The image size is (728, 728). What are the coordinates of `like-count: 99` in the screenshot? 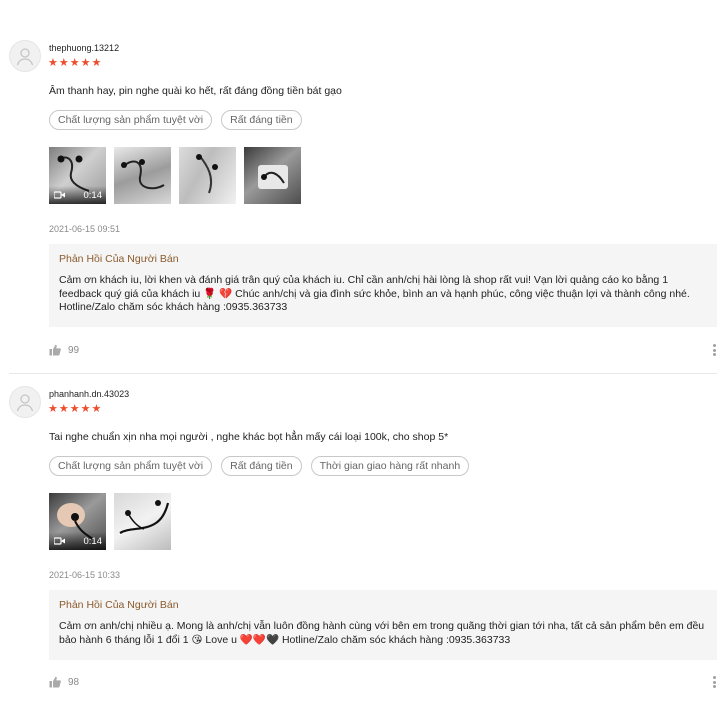 It's located at (74, 350).